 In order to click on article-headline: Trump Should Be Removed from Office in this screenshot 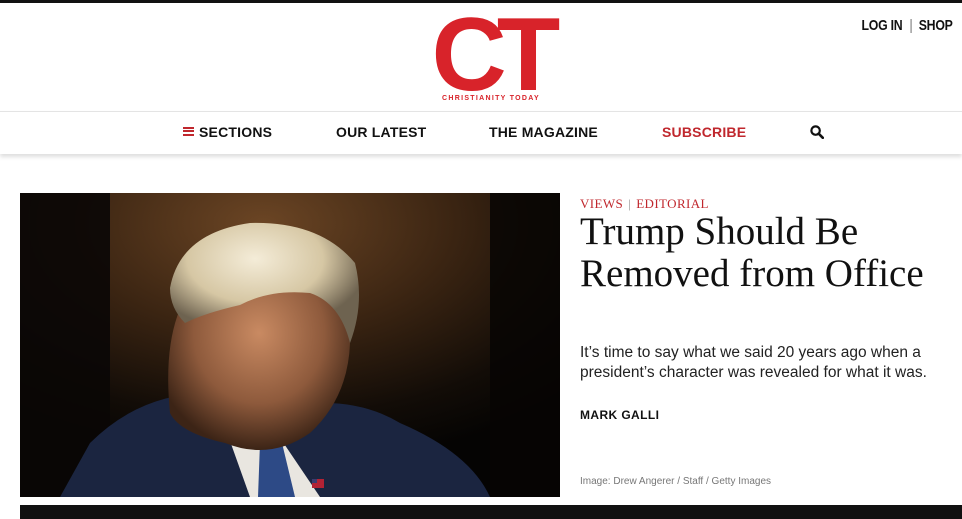, I will do `click(765, 253)`.